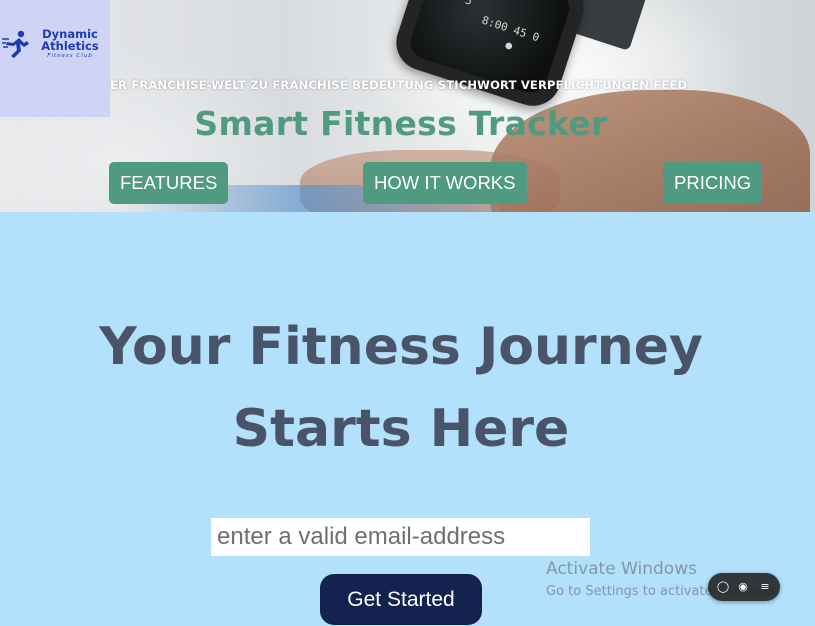  What do you see at coordinates (621, 569) in the screenshot?
I see `activate-windows-title: Activate Windows` at bounding box center [621, 569].